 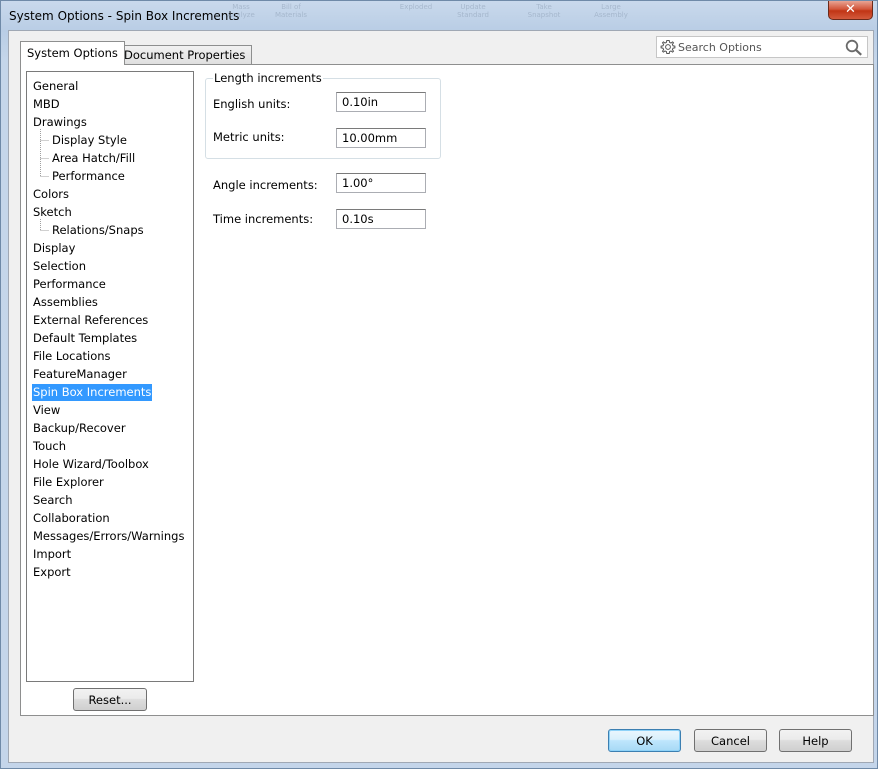 What do you see at coordinates (91, 464) in the screenshot?
I see `tree-item-hole-wizard-toolbox: Hole Wizard/Toolbox` at bounding box center [91, 464].